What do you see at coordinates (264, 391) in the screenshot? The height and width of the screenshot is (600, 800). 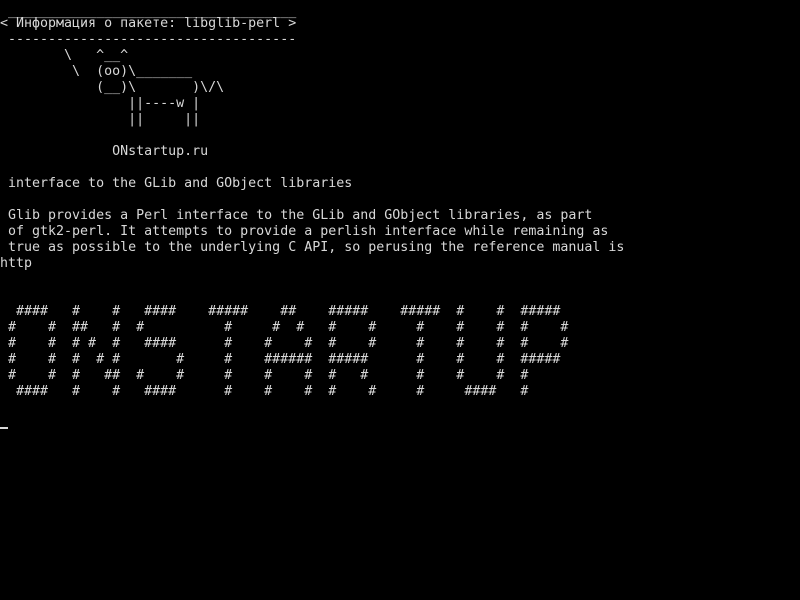 I see `banner-art-line-6: #### # # #### # # # # # # #### #` at bounding box center [264, 391].